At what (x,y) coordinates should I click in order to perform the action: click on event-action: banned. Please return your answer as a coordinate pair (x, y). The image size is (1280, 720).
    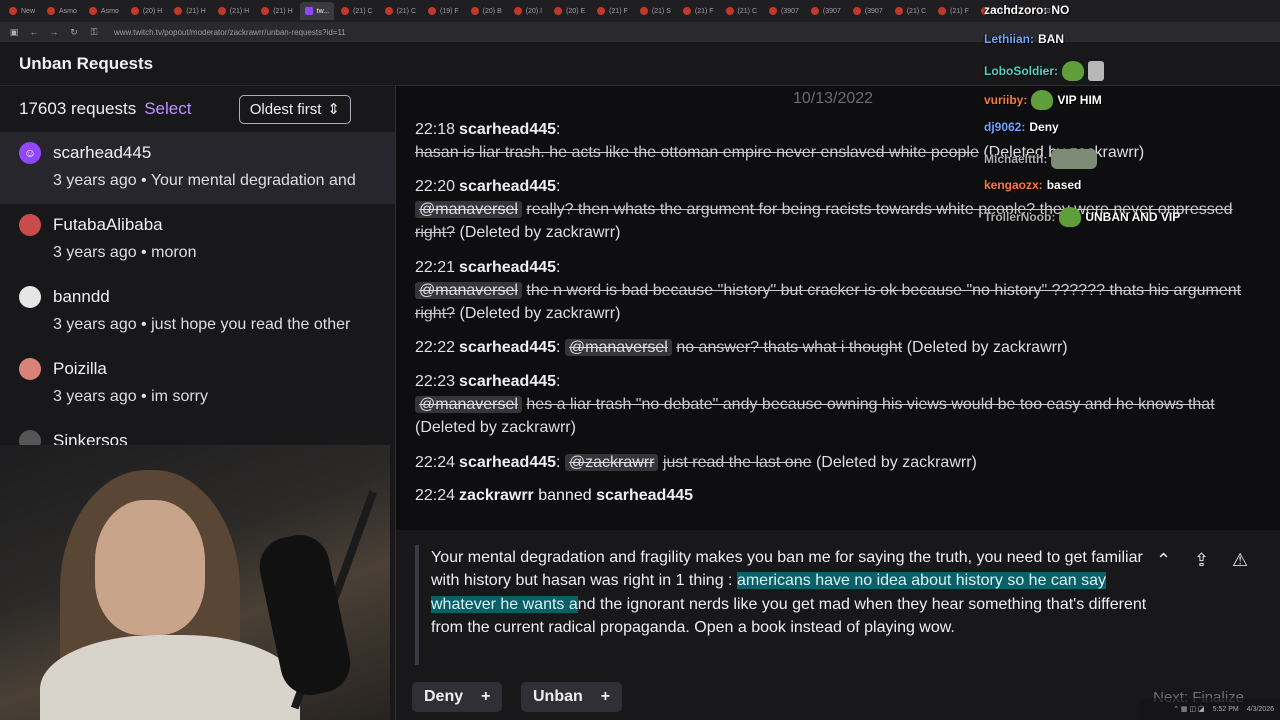
    Looking at the image, I should click on (565, 495).